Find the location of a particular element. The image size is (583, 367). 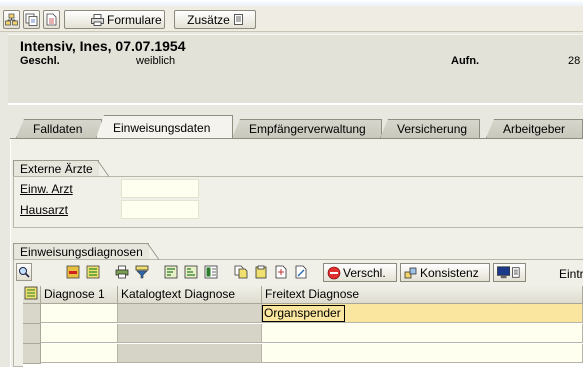

print-button is located at coordinates (122, 272).